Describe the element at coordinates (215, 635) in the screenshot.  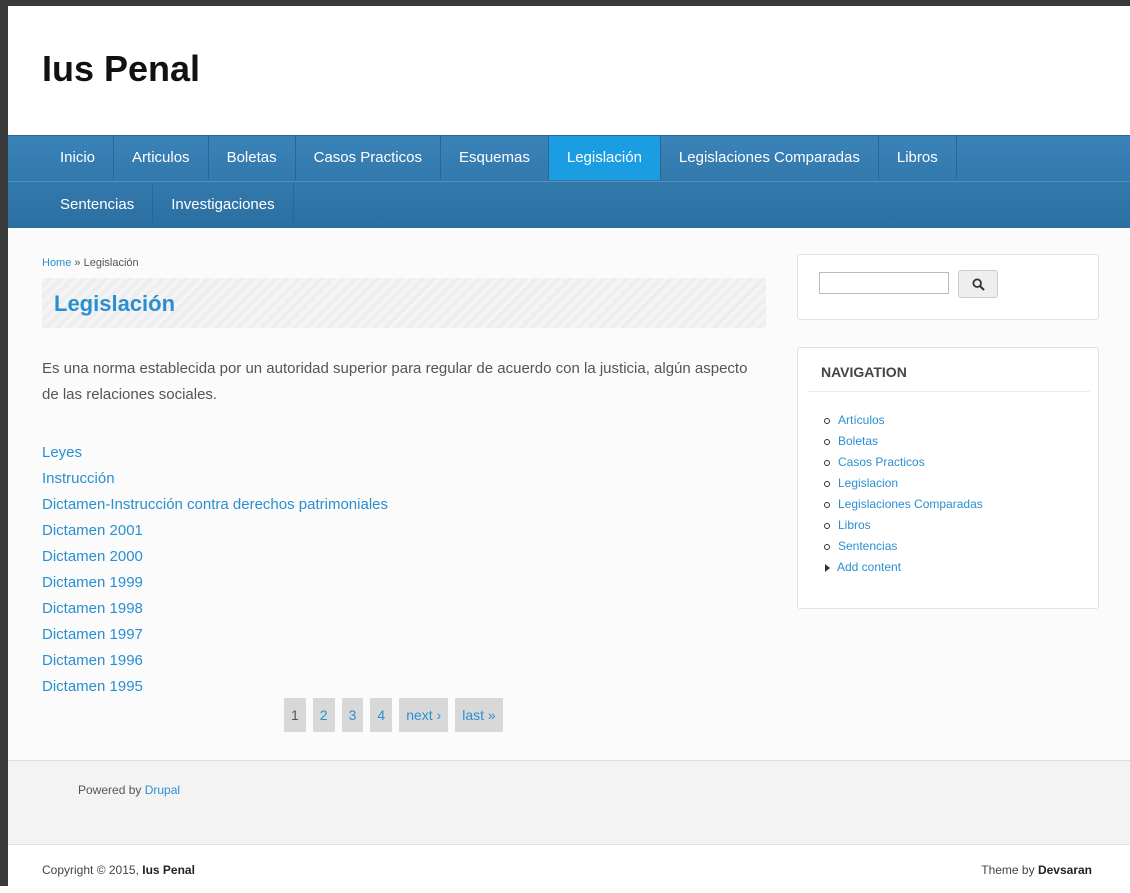
I see `document-link: Dictamen 1997` at that location.